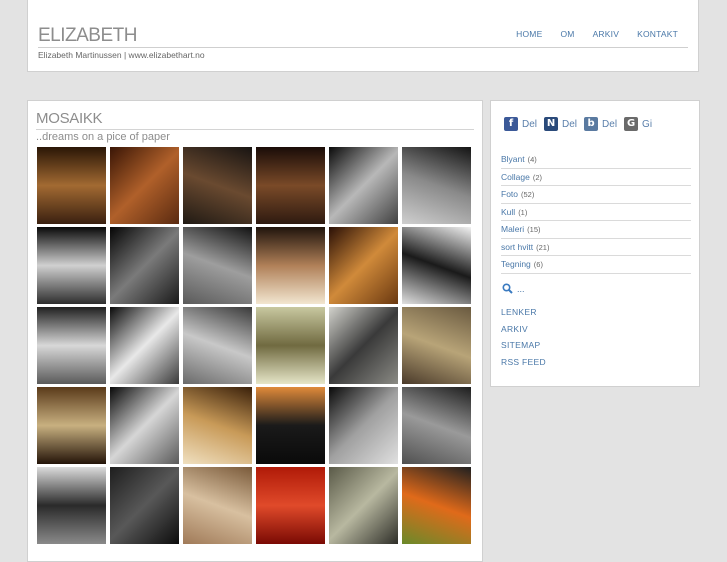 The height and width of the screenshot is (562, 727). Describe the element at coordinates (255, 129) in the screenshot. I see `section-divider` at that location.